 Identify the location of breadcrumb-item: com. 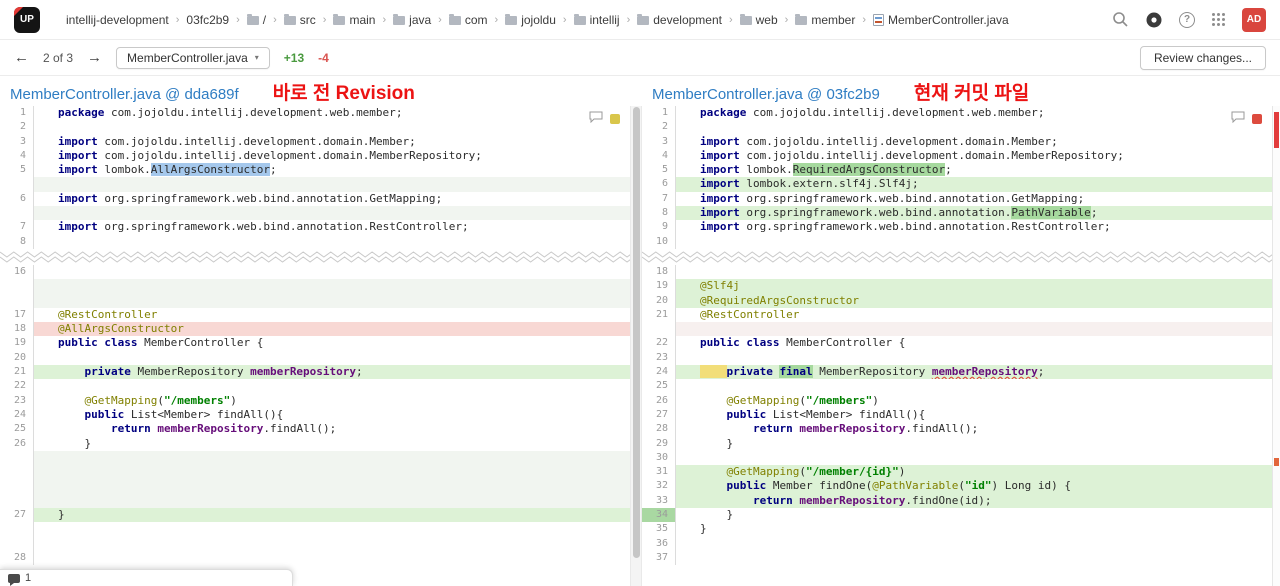
(468, 20).